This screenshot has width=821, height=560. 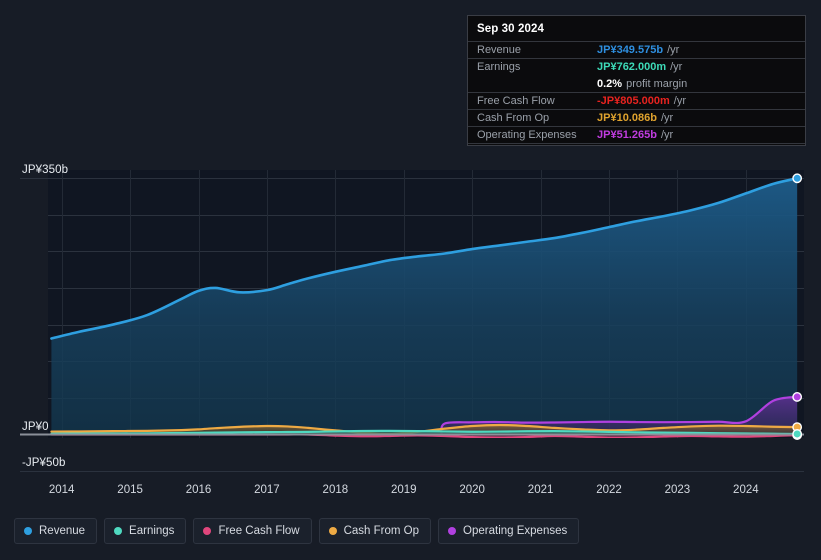 What do you see at coordinates (152, 531) in the screenshot?
I see `legend-item-label: Earnings` at bounding box center [152, 531].